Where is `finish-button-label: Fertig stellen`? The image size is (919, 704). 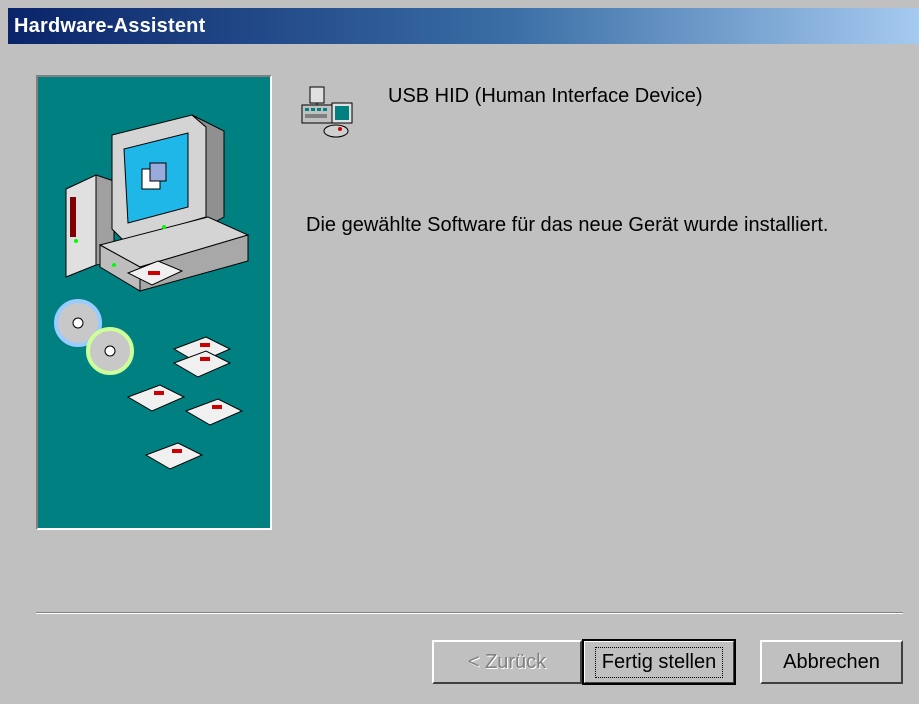
finish-button-label: Fertig stellen is located at coordinates (659, 662).